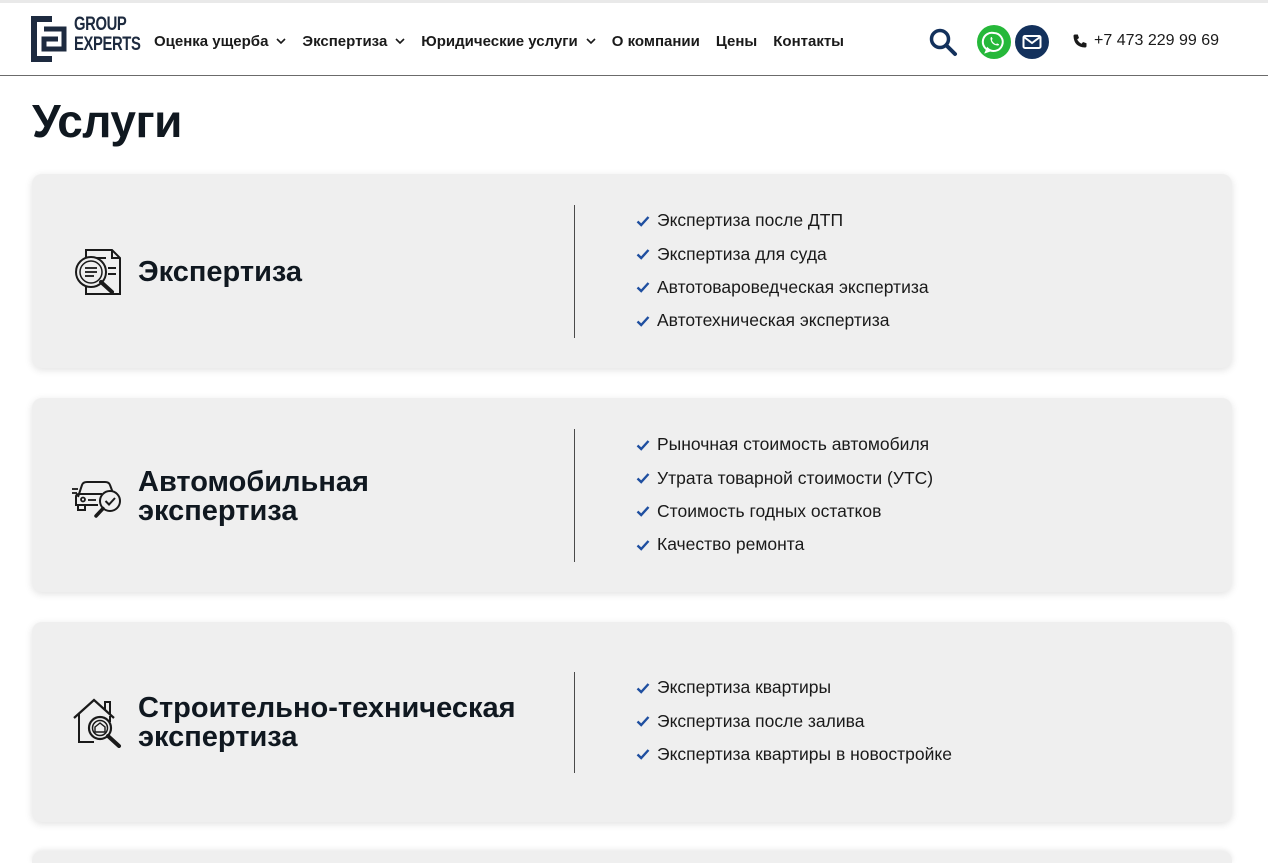 The image size is (1268, 863). I want to click on list-item: Стоимость годных остатков, so click(784, 511).